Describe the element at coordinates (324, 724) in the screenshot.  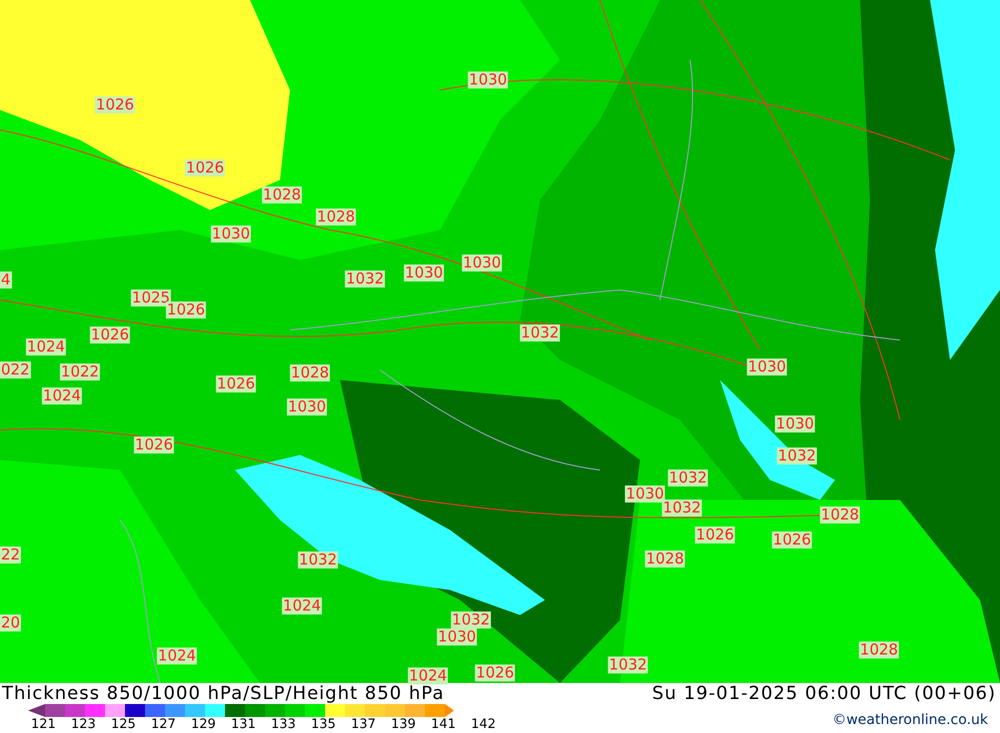
I see `scale-tick-label: 135` at that location.